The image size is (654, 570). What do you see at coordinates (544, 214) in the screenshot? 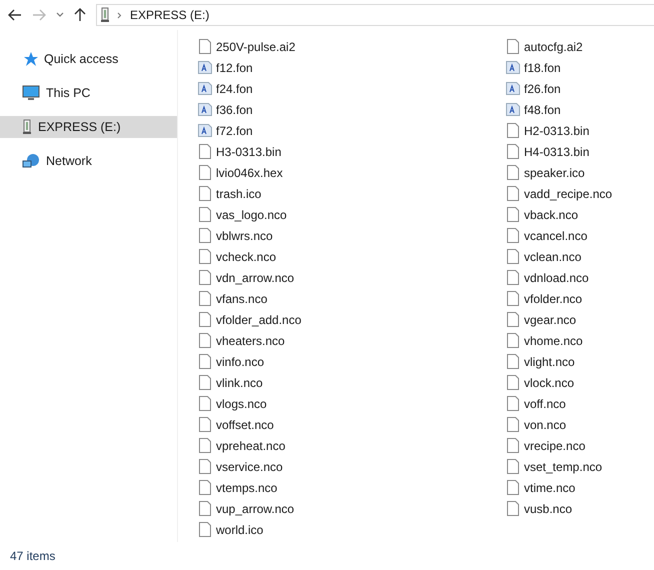
I see `file-item: vback.nco` at bounding box center [544, 214].